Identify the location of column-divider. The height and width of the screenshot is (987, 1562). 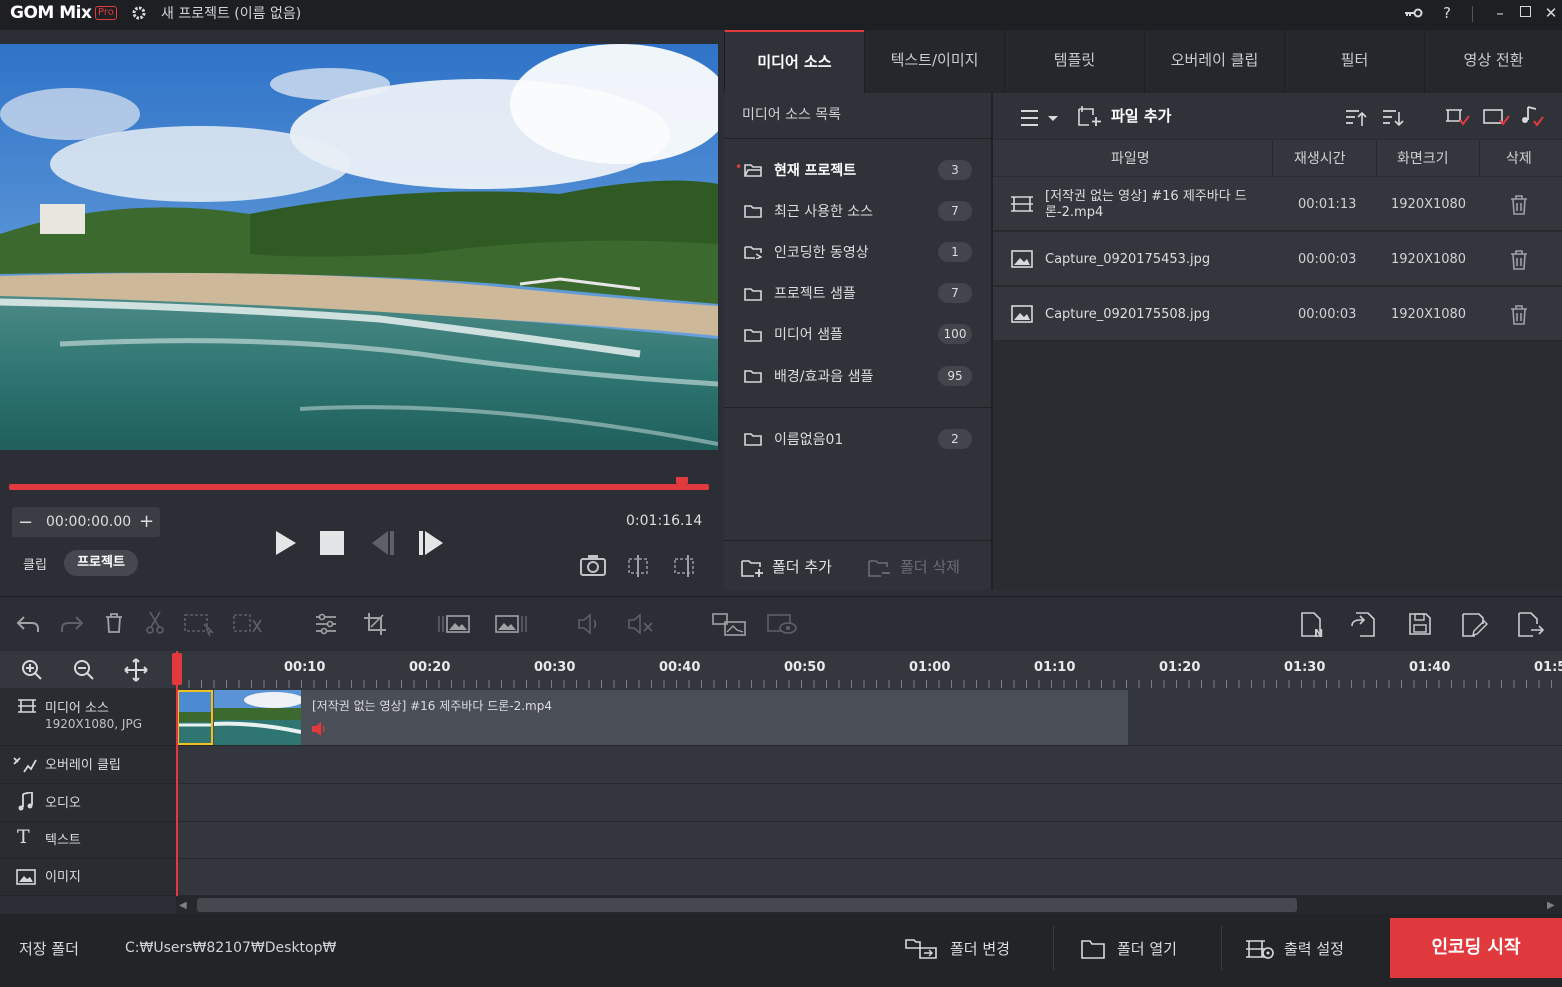
(1376, 158).